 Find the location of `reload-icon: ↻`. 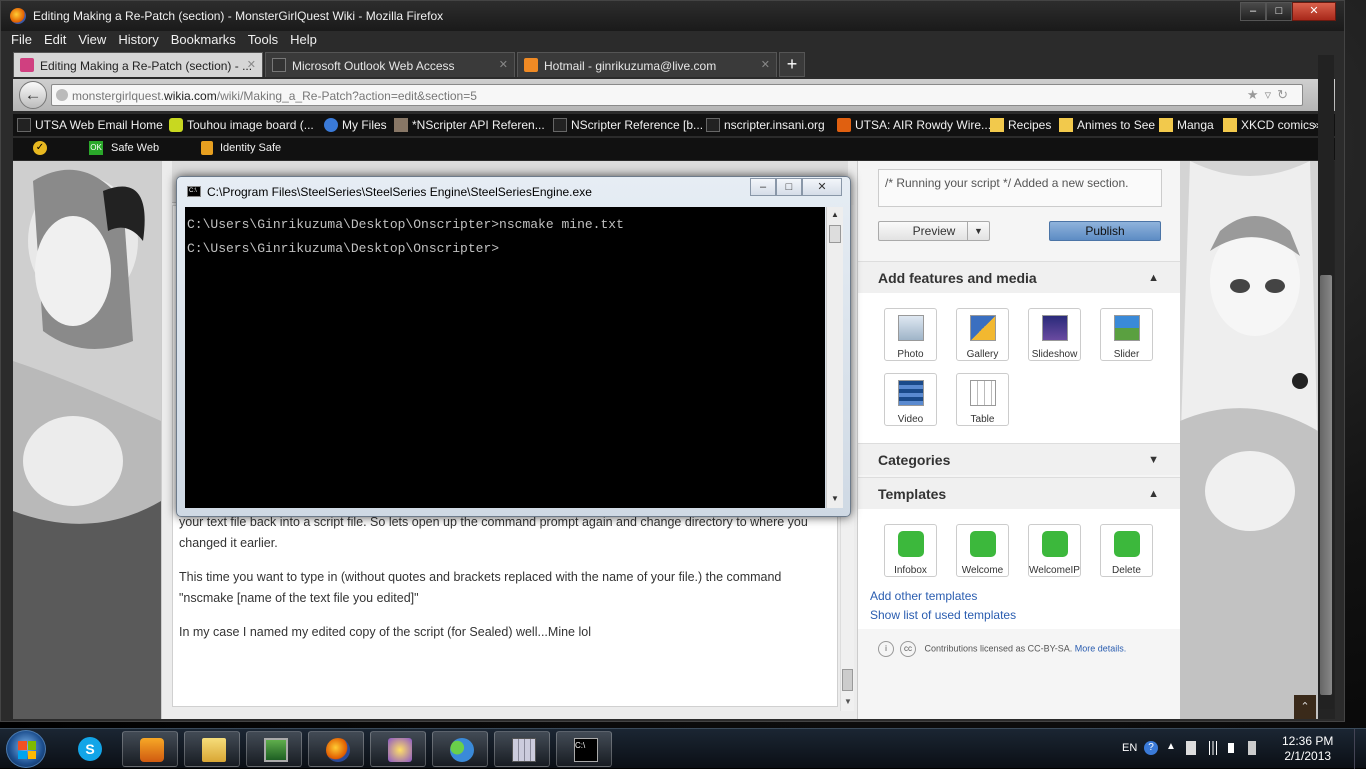

reload-icon: ↻ is located at coordinates (1285, 94).